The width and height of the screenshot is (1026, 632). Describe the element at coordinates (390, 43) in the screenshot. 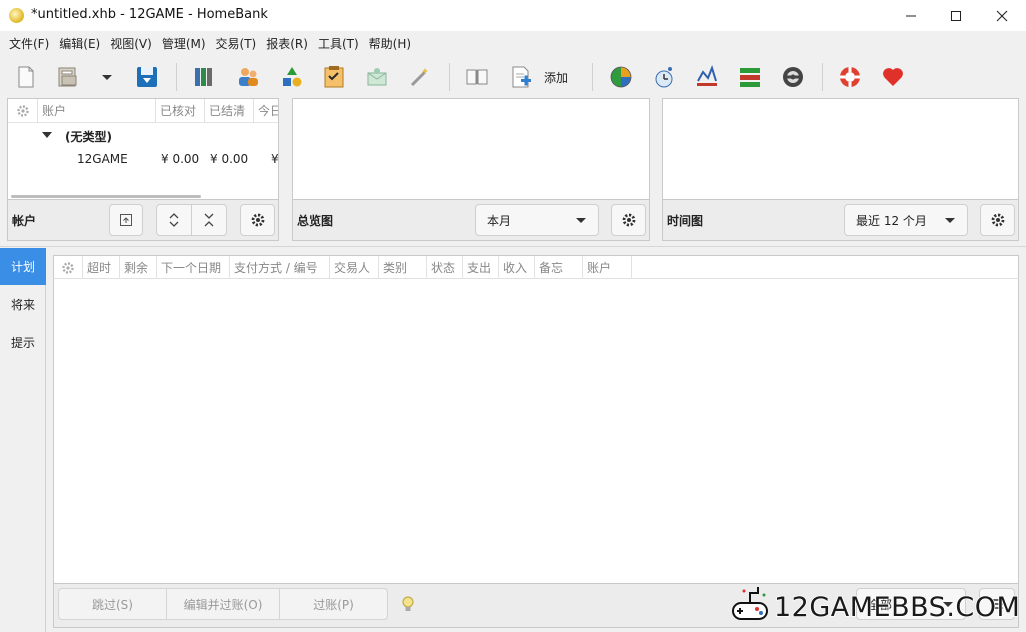

I see `menu-help: 帮助(H)` at that location.